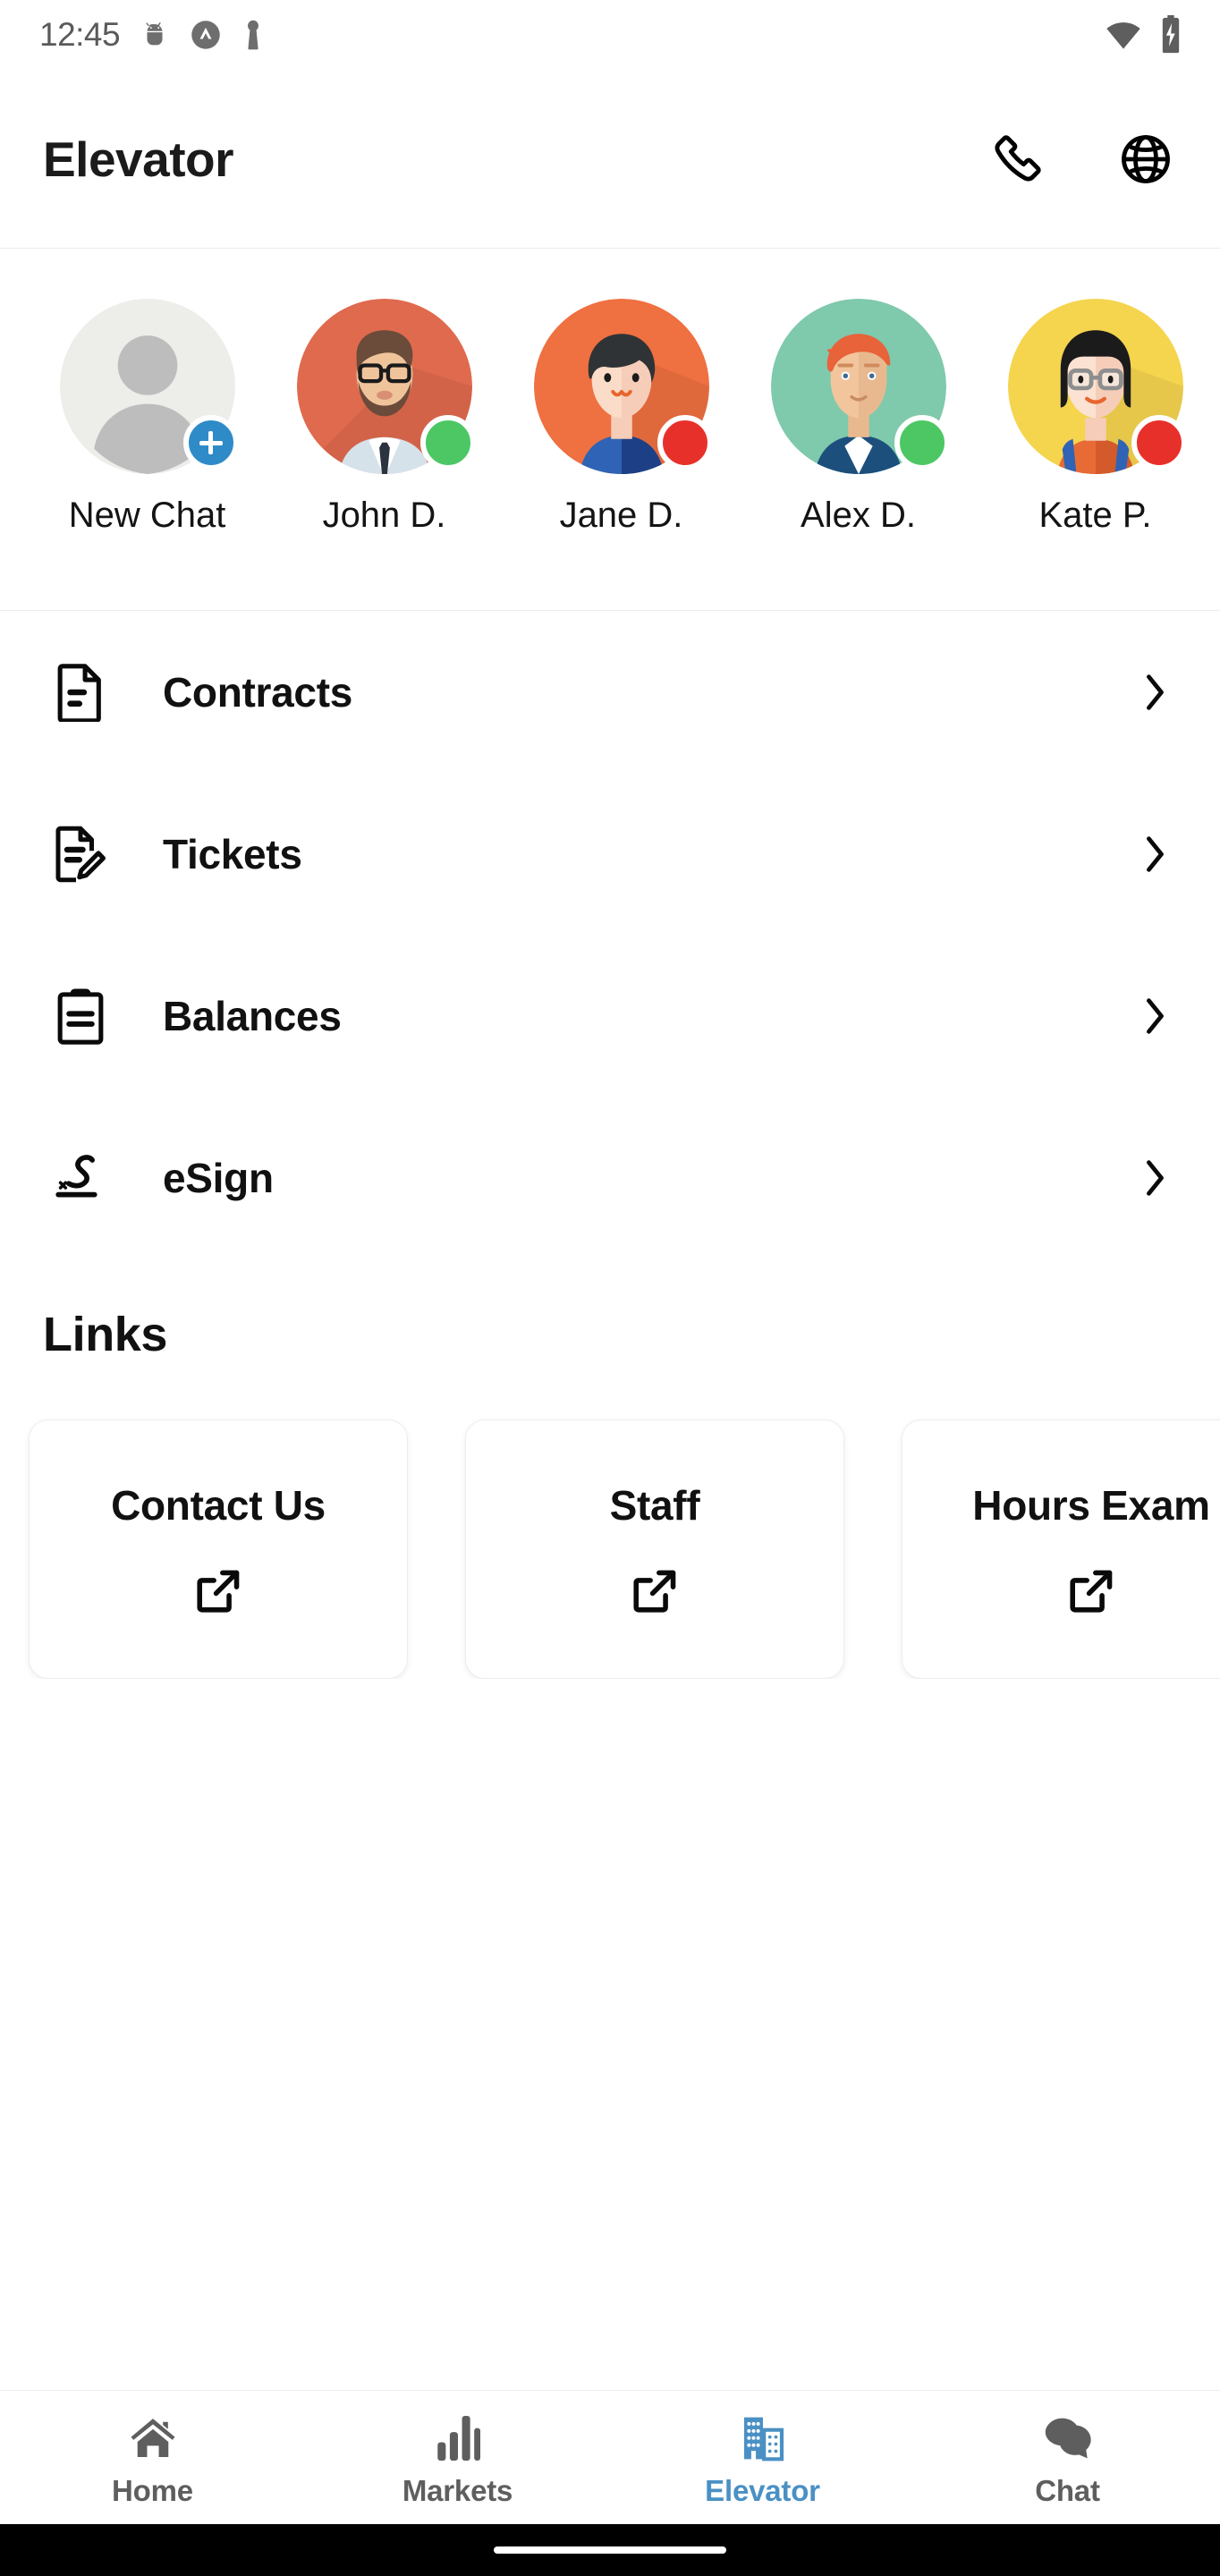  What do you see at coordinates (1124, 35) in the screenshot?
I see `wifi-icon` at bounding box center [1124, 35].